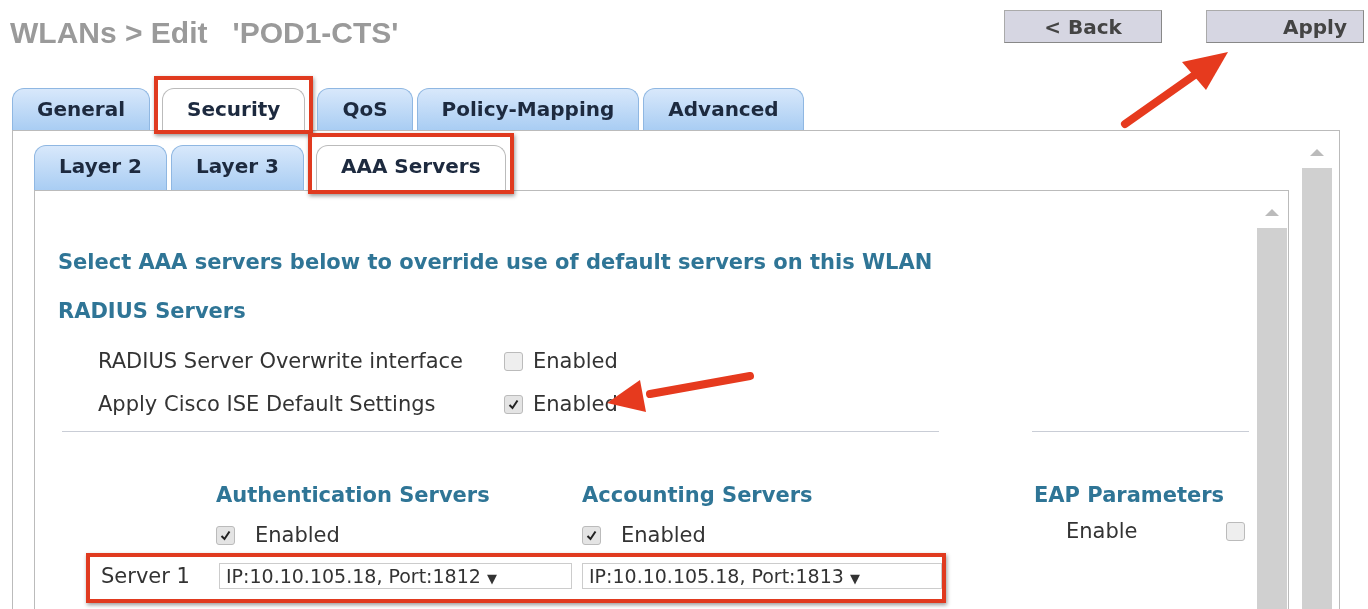 This screenshot has height=609, width=1368. I want to click on page-title: WLANs > Edit 'POD1-CTS', so click(204, 33).